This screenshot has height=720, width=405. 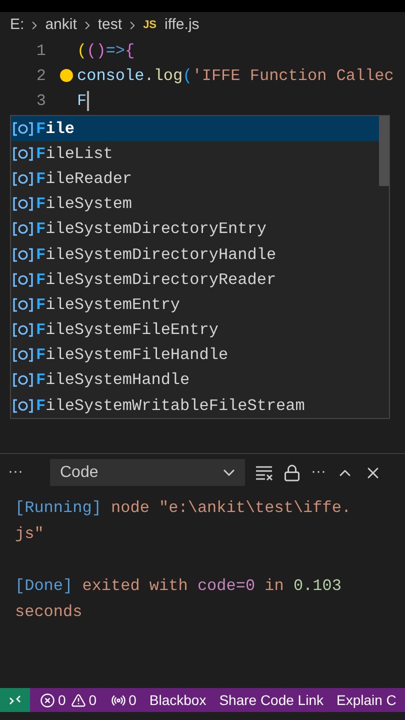 What do you see at coordinates (118, 700) in the screenshot?
I see `antenna-icon` at bounding box center [118, 700].